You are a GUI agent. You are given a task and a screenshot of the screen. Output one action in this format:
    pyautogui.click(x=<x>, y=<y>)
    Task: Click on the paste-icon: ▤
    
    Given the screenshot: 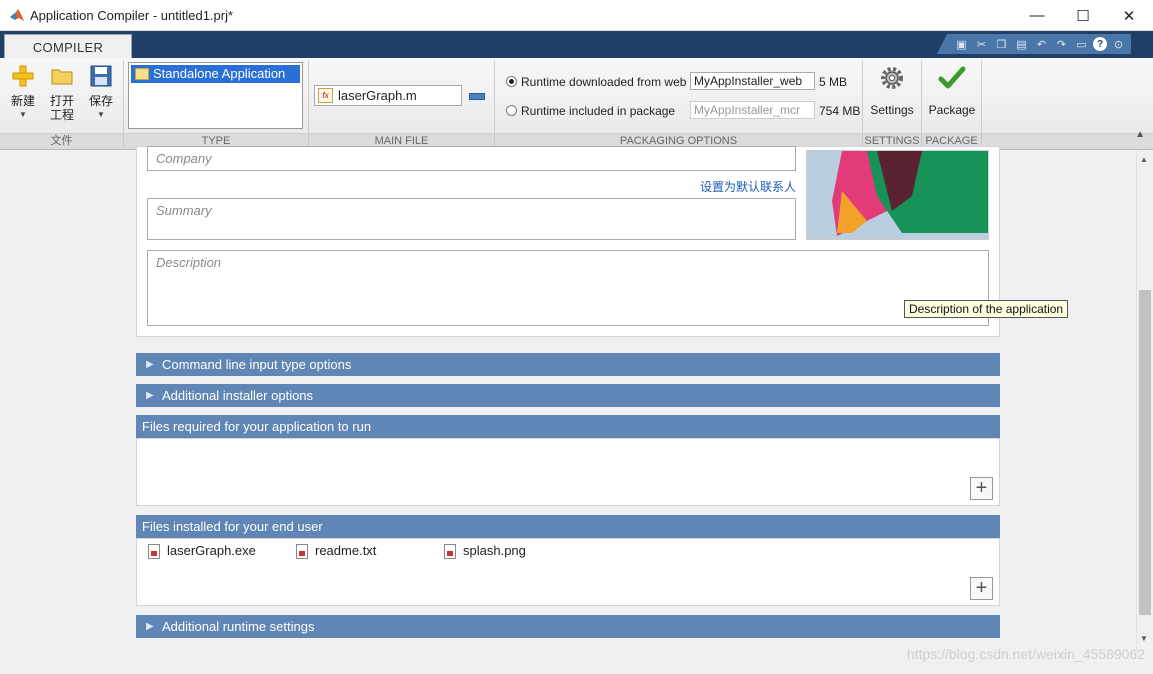 What is the action you would take?
    pyautogui.click(x=1021, y=44)
    